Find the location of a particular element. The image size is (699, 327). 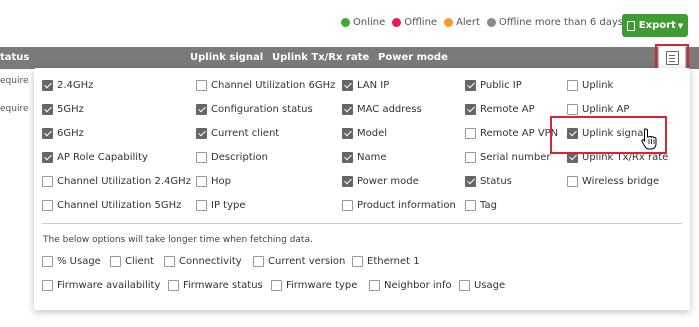

option-label: Firmware availability is located at coordinates (109, 285).